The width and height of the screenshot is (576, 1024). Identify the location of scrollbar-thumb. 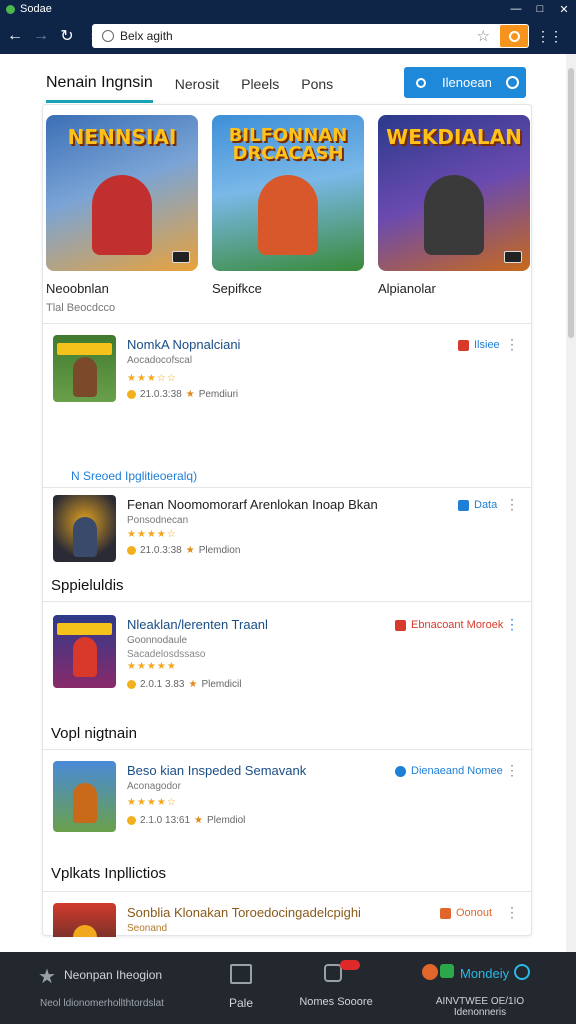
(571, 203).